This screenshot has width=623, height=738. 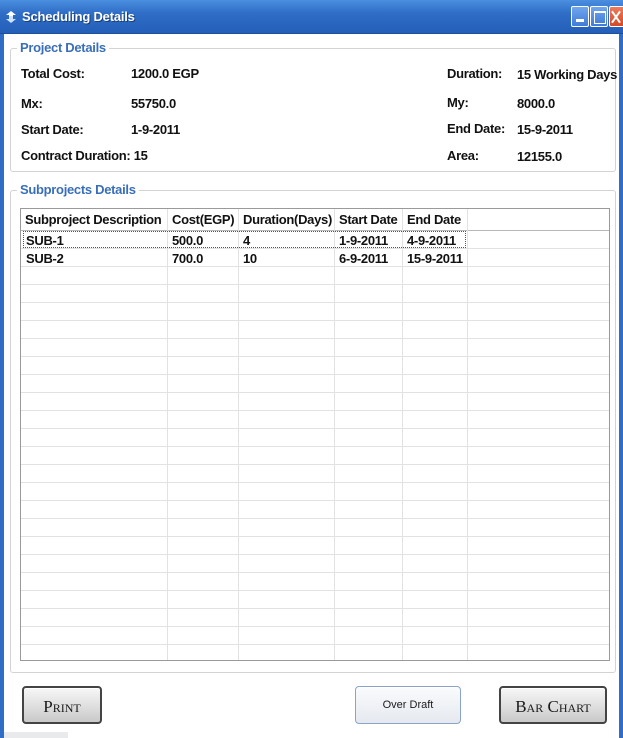 What do you see at coordinates (45, 258) in the screenshot?
I see `cell-description: SUB-2` at bounding box center [45, 258].